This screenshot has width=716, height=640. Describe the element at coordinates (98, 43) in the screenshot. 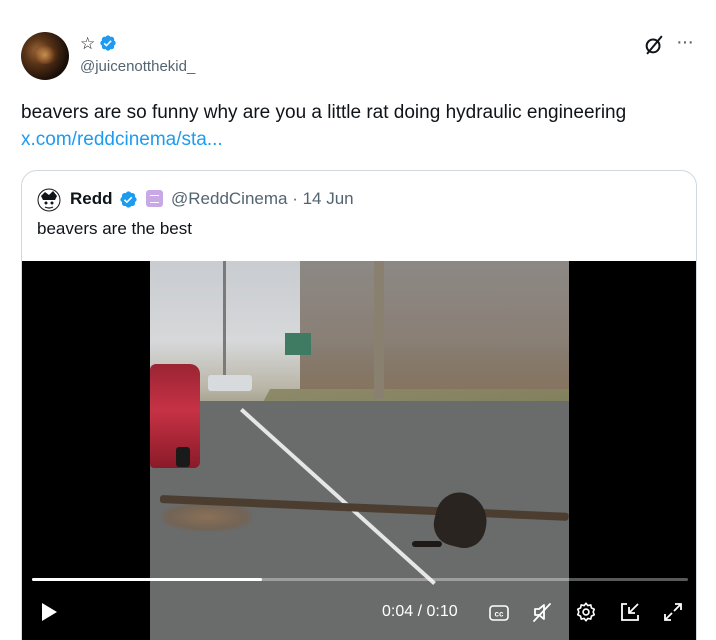

I see `author-name-row: ☆` at that location.